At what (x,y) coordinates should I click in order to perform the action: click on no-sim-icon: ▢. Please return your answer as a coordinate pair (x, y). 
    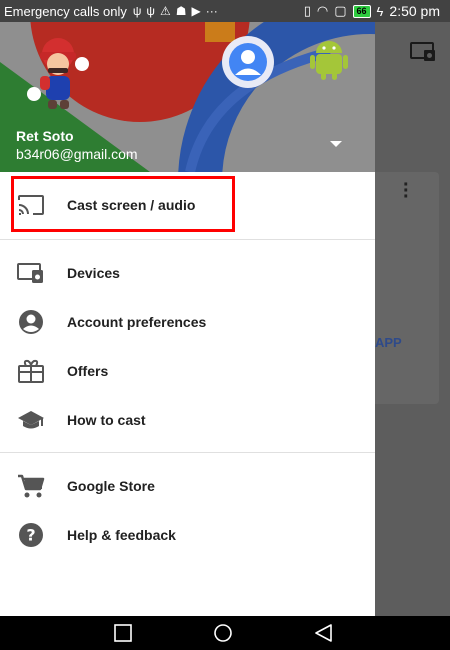
    Looking at the image, I should click on (340, 10).